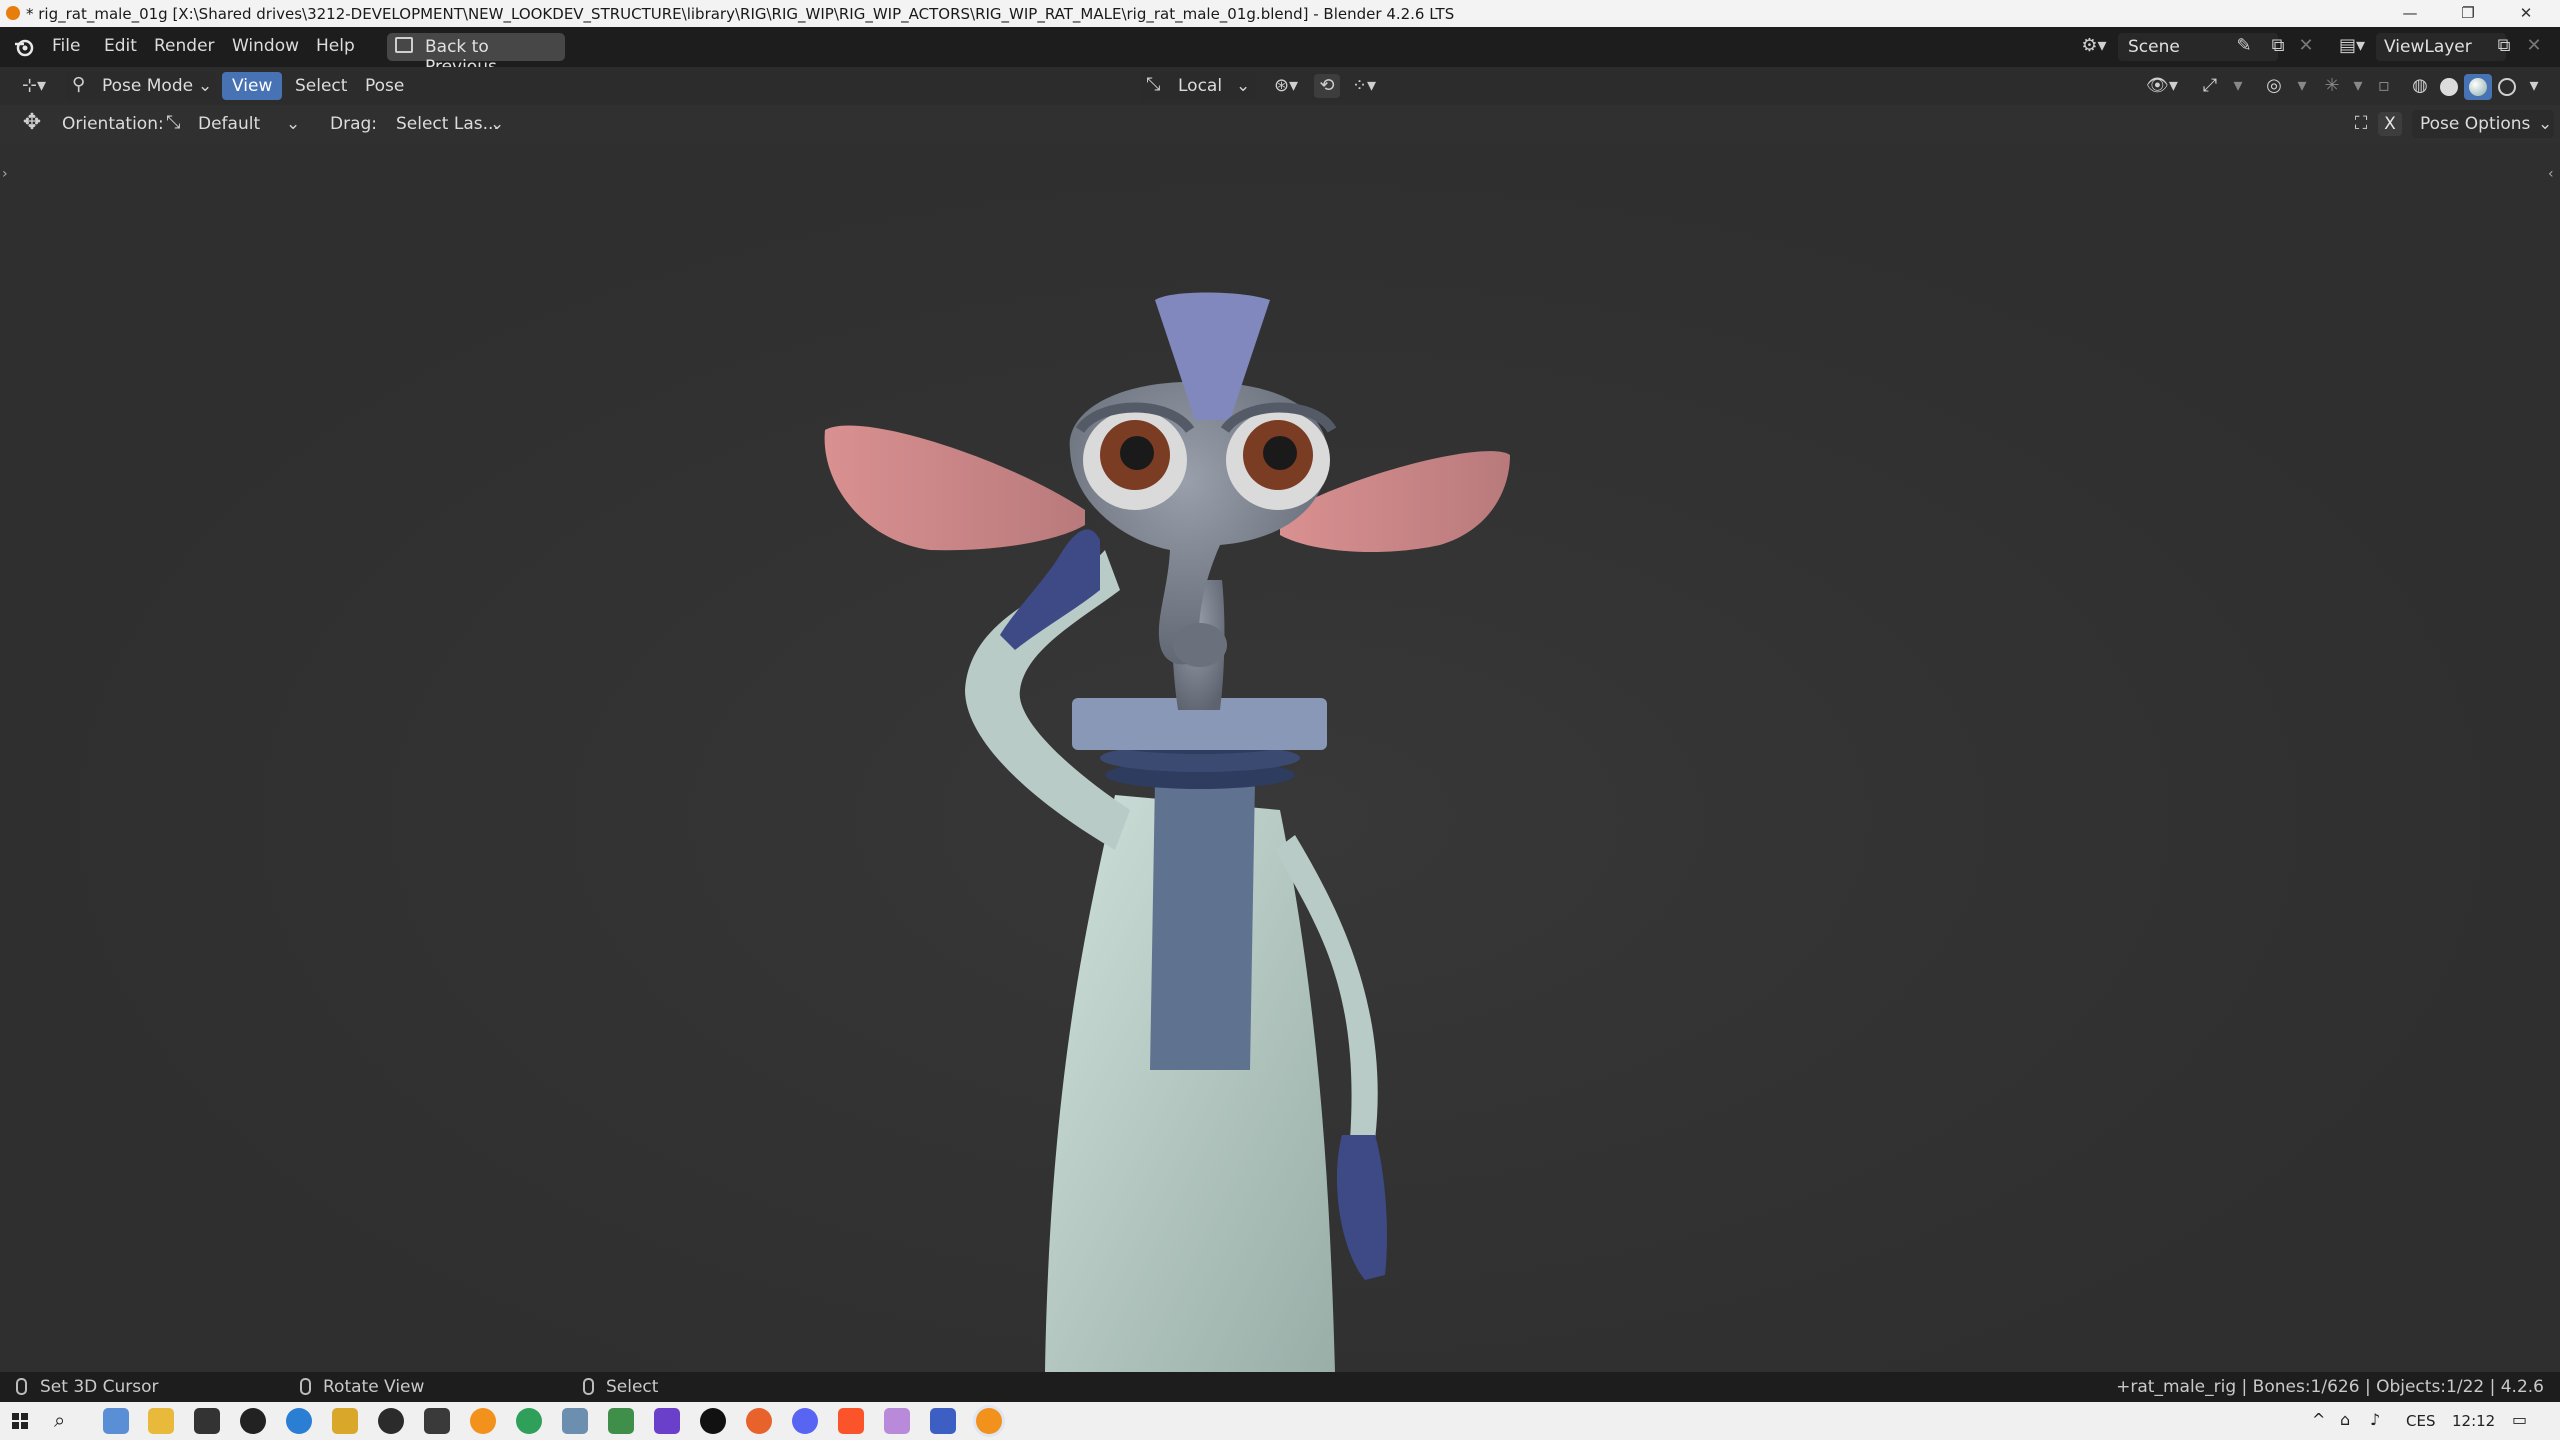  What do you see at coordinates (161, 1421) in the screenshot?
I see `file-explorer-icon` at bounding box center [161, 1421].